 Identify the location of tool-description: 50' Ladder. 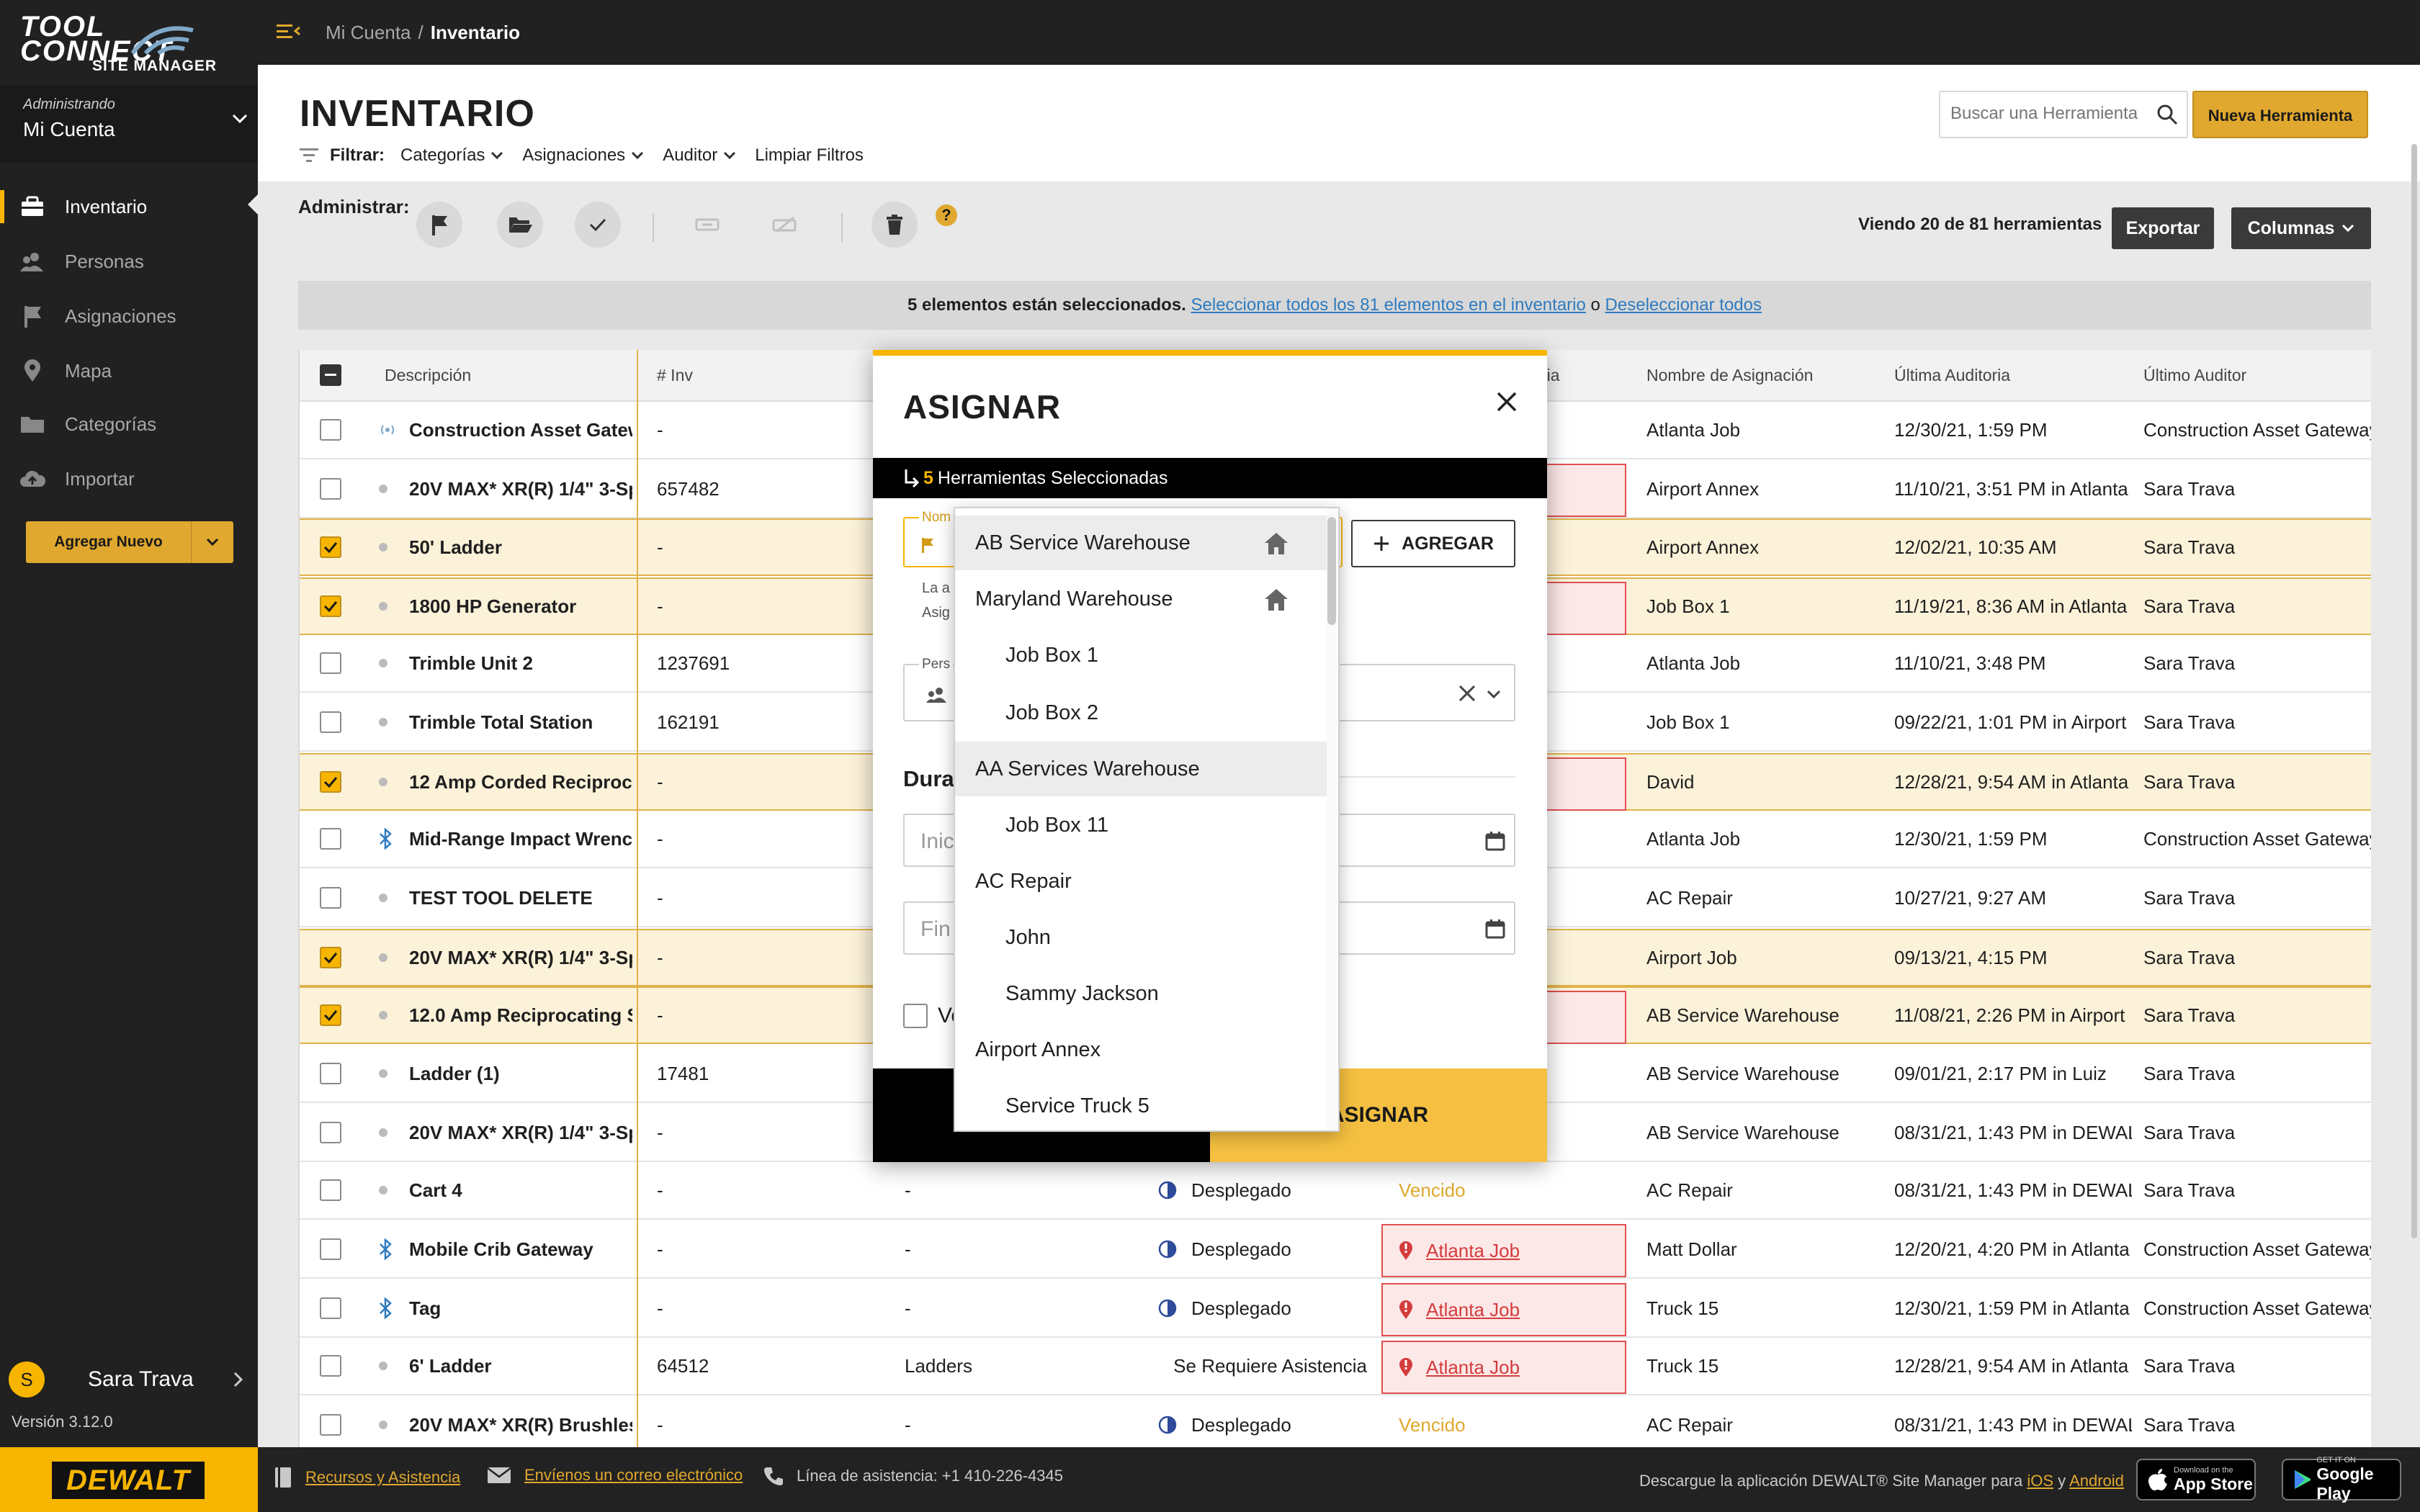
(520, 547).